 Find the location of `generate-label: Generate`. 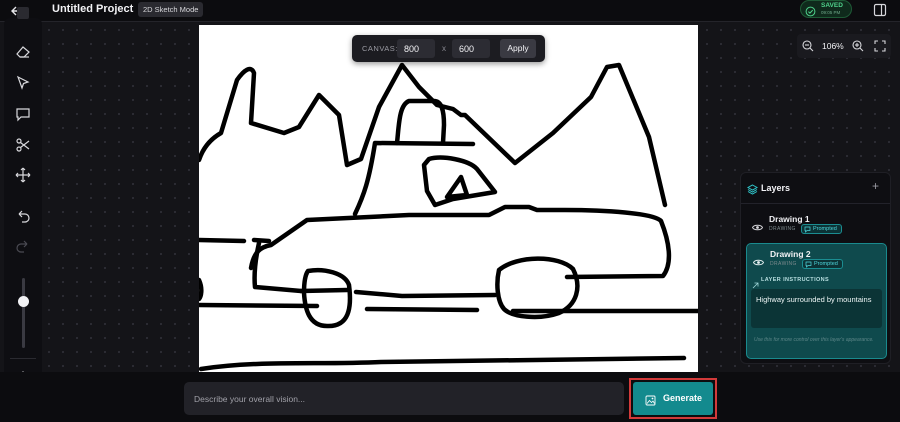

generate-label: Generate is located at coordinates (683, 398).